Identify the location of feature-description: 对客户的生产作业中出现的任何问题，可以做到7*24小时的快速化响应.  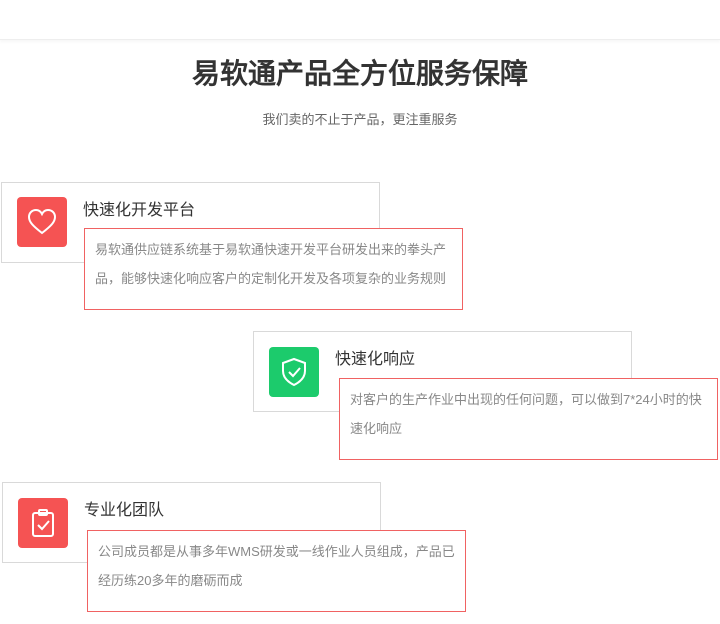
(528, 419).